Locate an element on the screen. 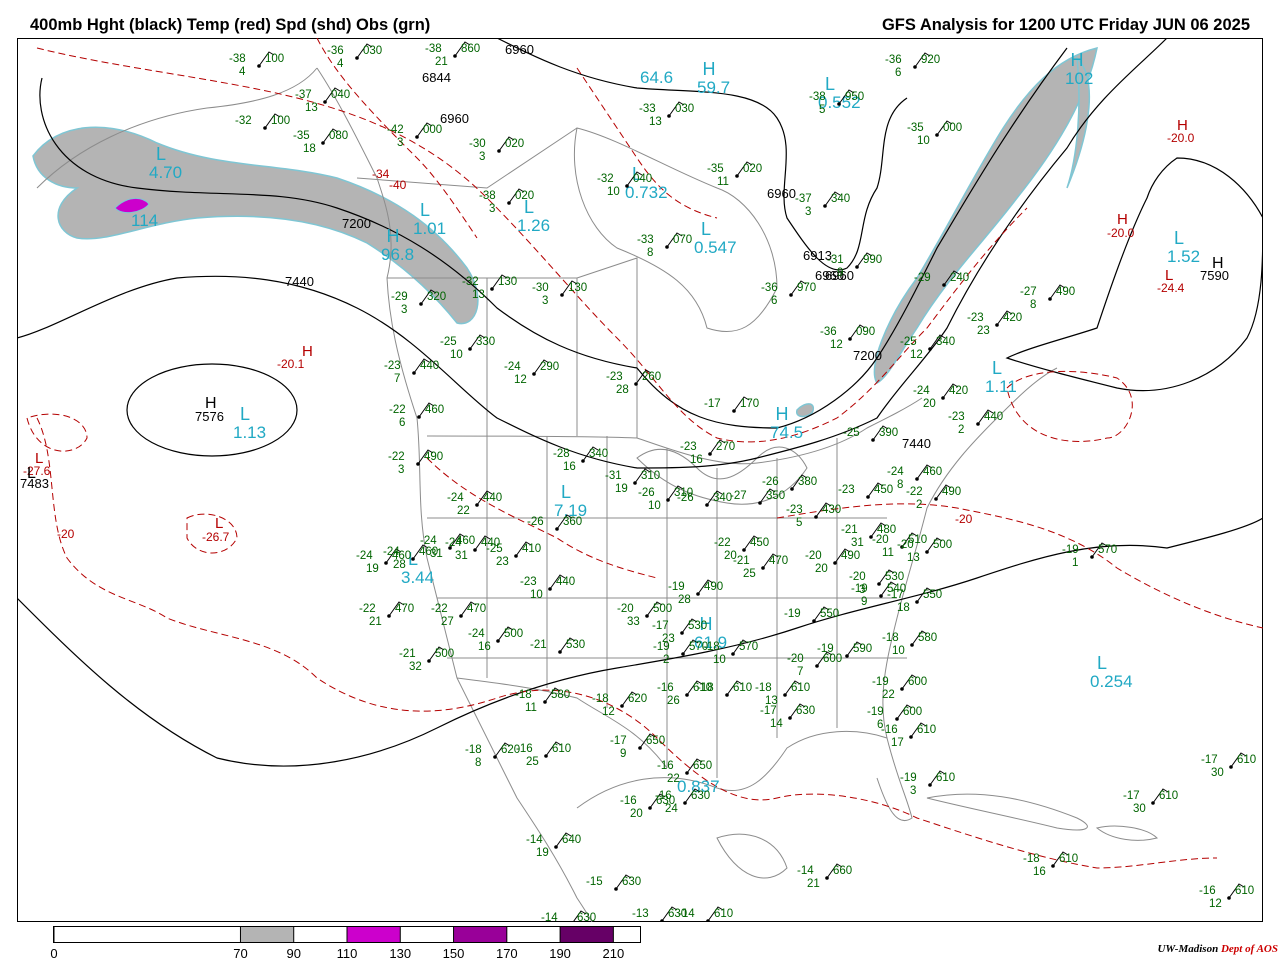 The height and width of the screenshot is (961, 1280). station-temperature: -30 is located at coordinates (477, 144).